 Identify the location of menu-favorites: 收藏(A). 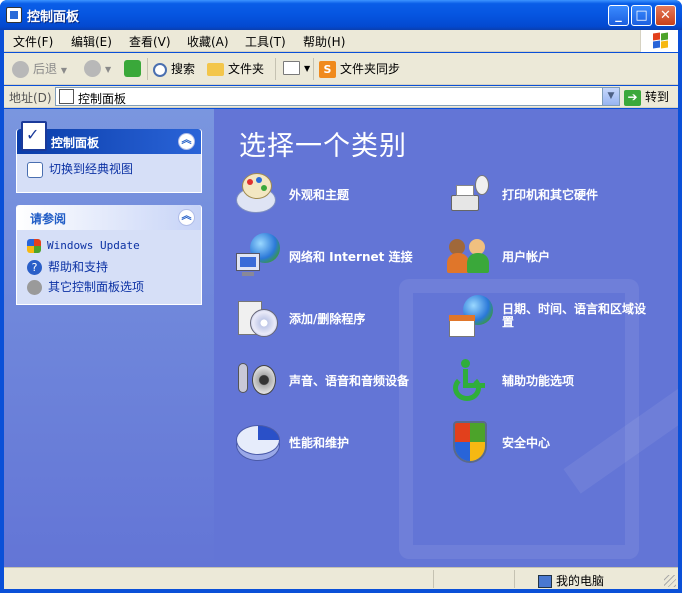
(208, 41).